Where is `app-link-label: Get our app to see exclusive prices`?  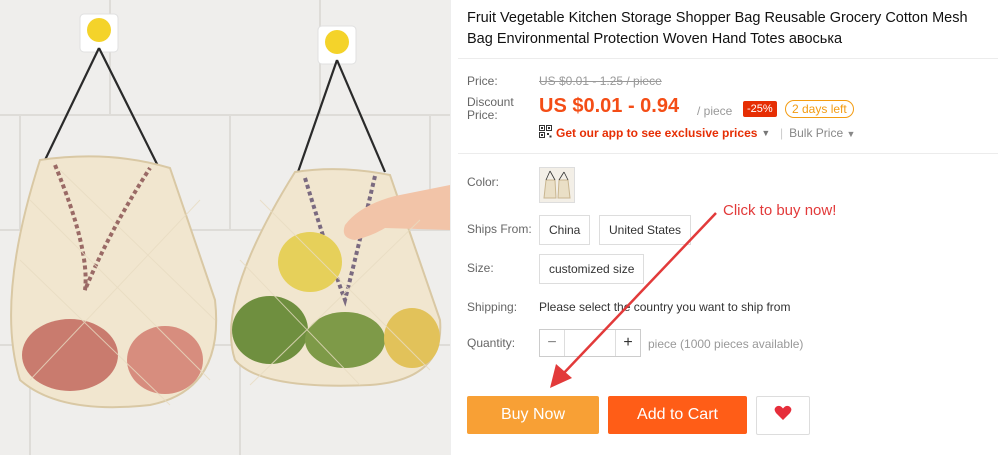 app-link-label: Get our app to see exclusive prices is located at coordinates (657, 133).